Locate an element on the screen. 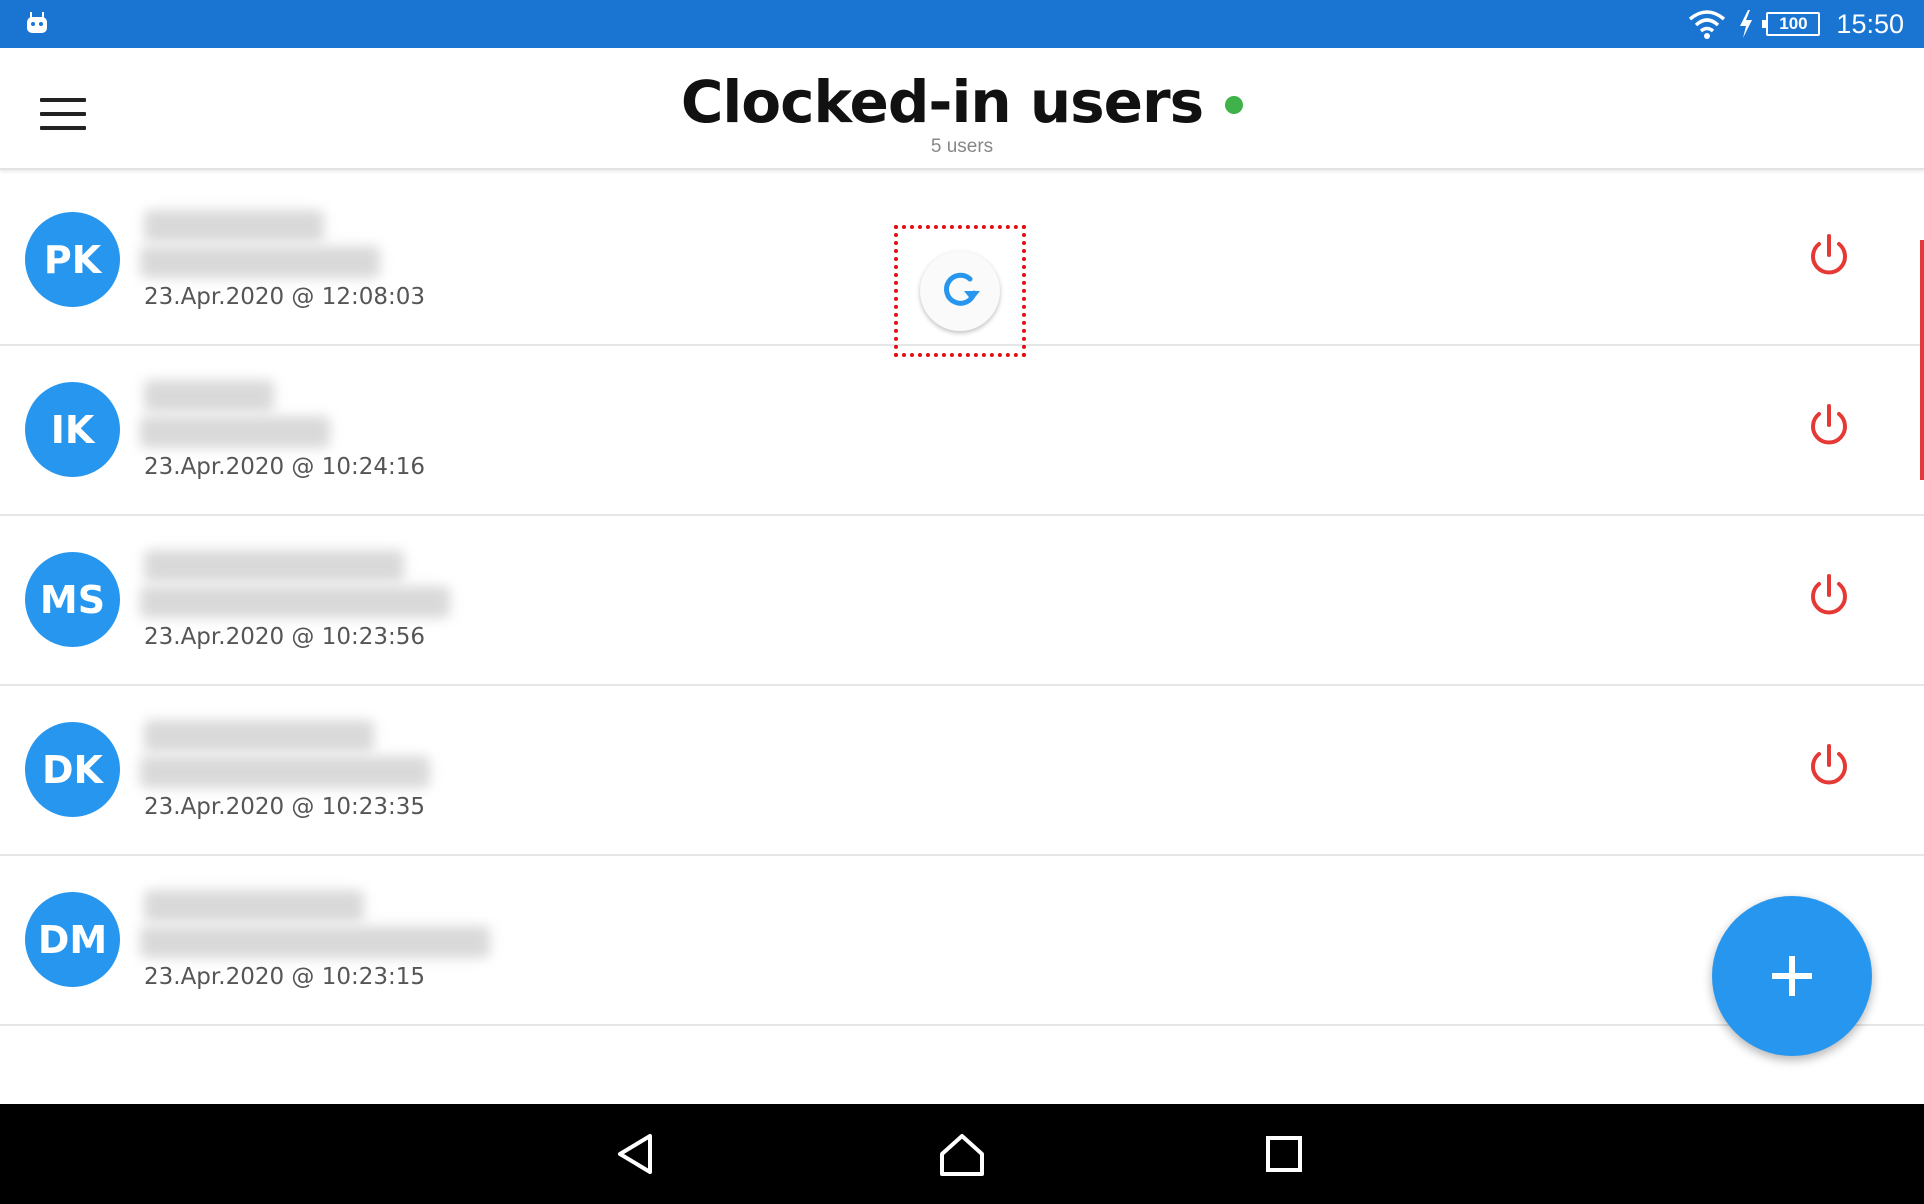 The image size is (1924, 1204). online-status-dot is located at coordinates (1234, 105).